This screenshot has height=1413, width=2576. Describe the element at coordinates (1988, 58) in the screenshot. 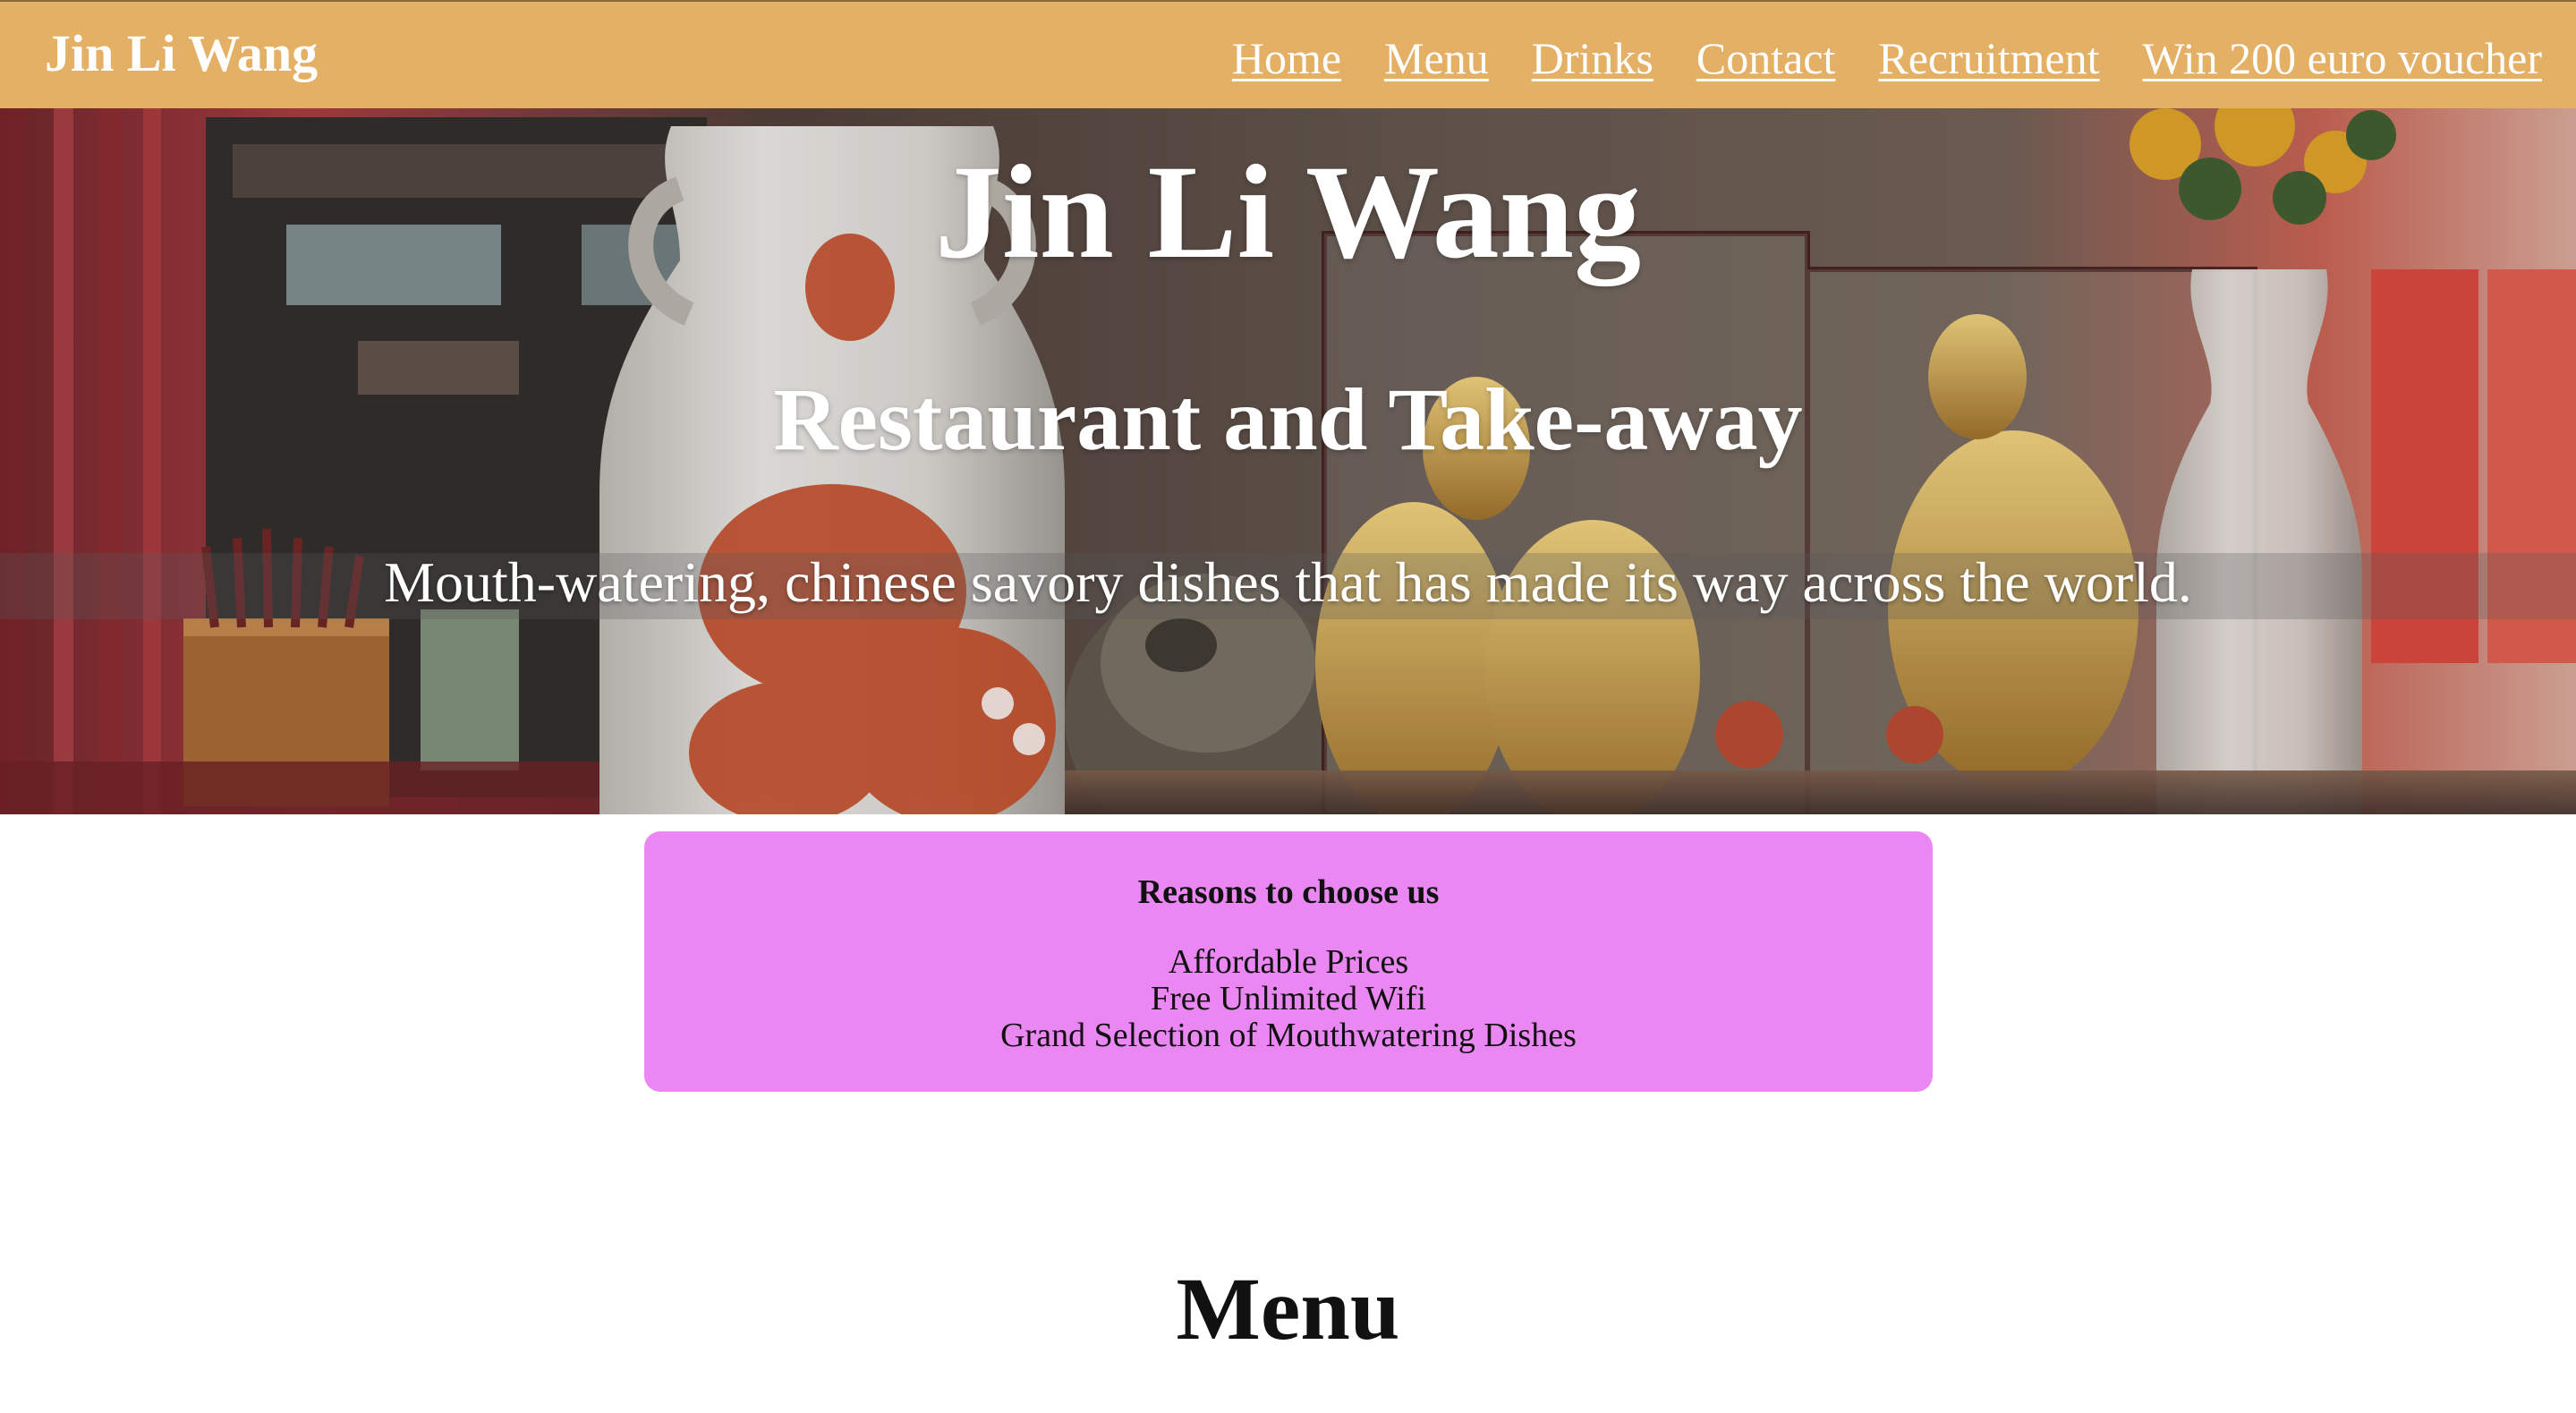

I see `nav-link-recruitment: Recruitment` at that location.